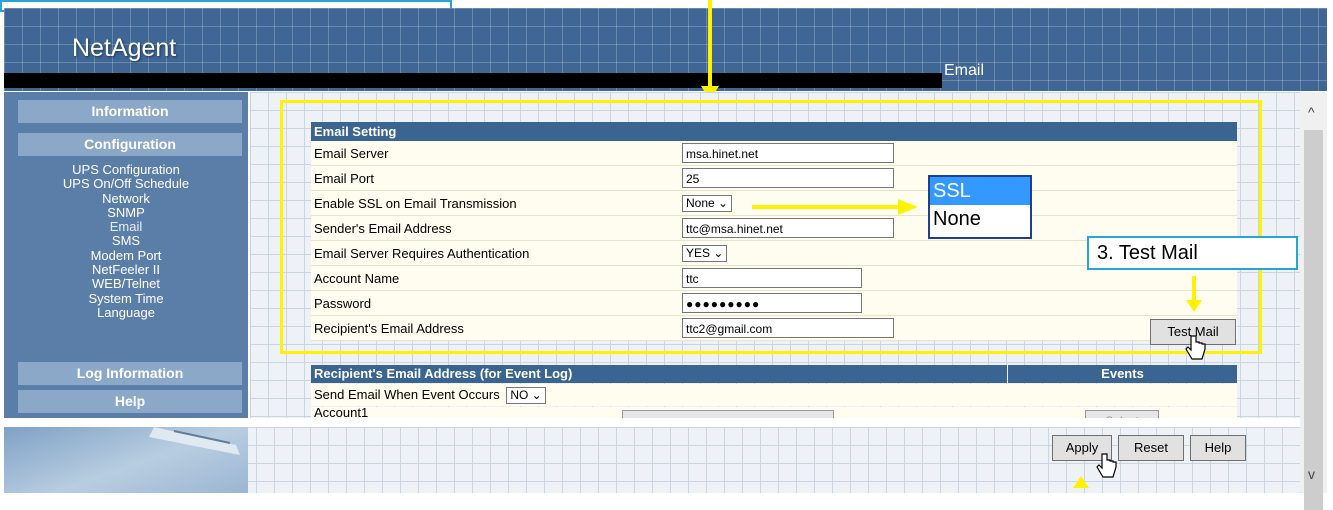  I want to click on chevron-down-icon: ⌄, so click(536, 395).